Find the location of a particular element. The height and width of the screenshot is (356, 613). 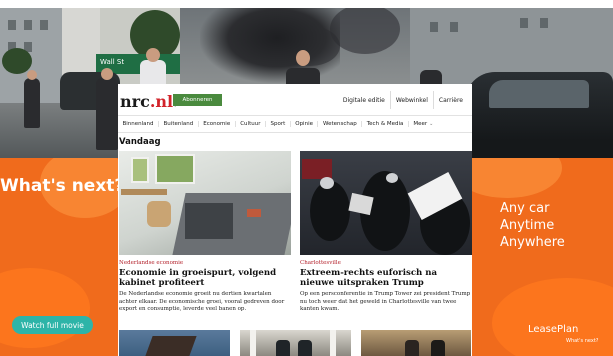

ad-headline: What's next? is located at coordinates (59, 186).